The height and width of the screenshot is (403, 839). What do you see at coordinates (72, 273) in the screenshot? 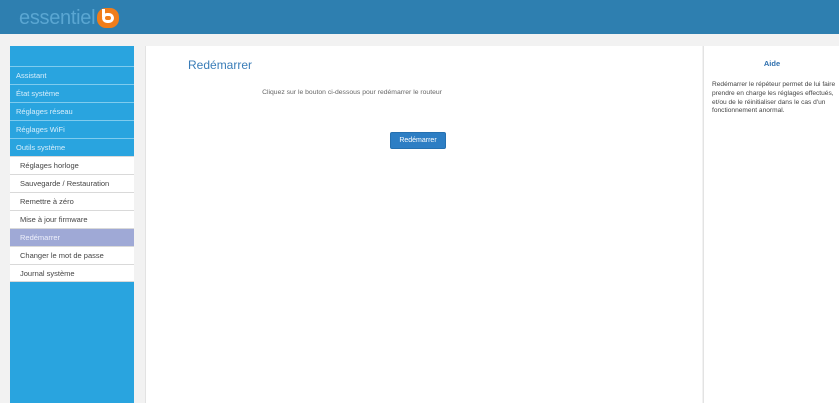
I see `sidebar-subitem-journal-systeme: Journal système` at bounding box center [72, 273].